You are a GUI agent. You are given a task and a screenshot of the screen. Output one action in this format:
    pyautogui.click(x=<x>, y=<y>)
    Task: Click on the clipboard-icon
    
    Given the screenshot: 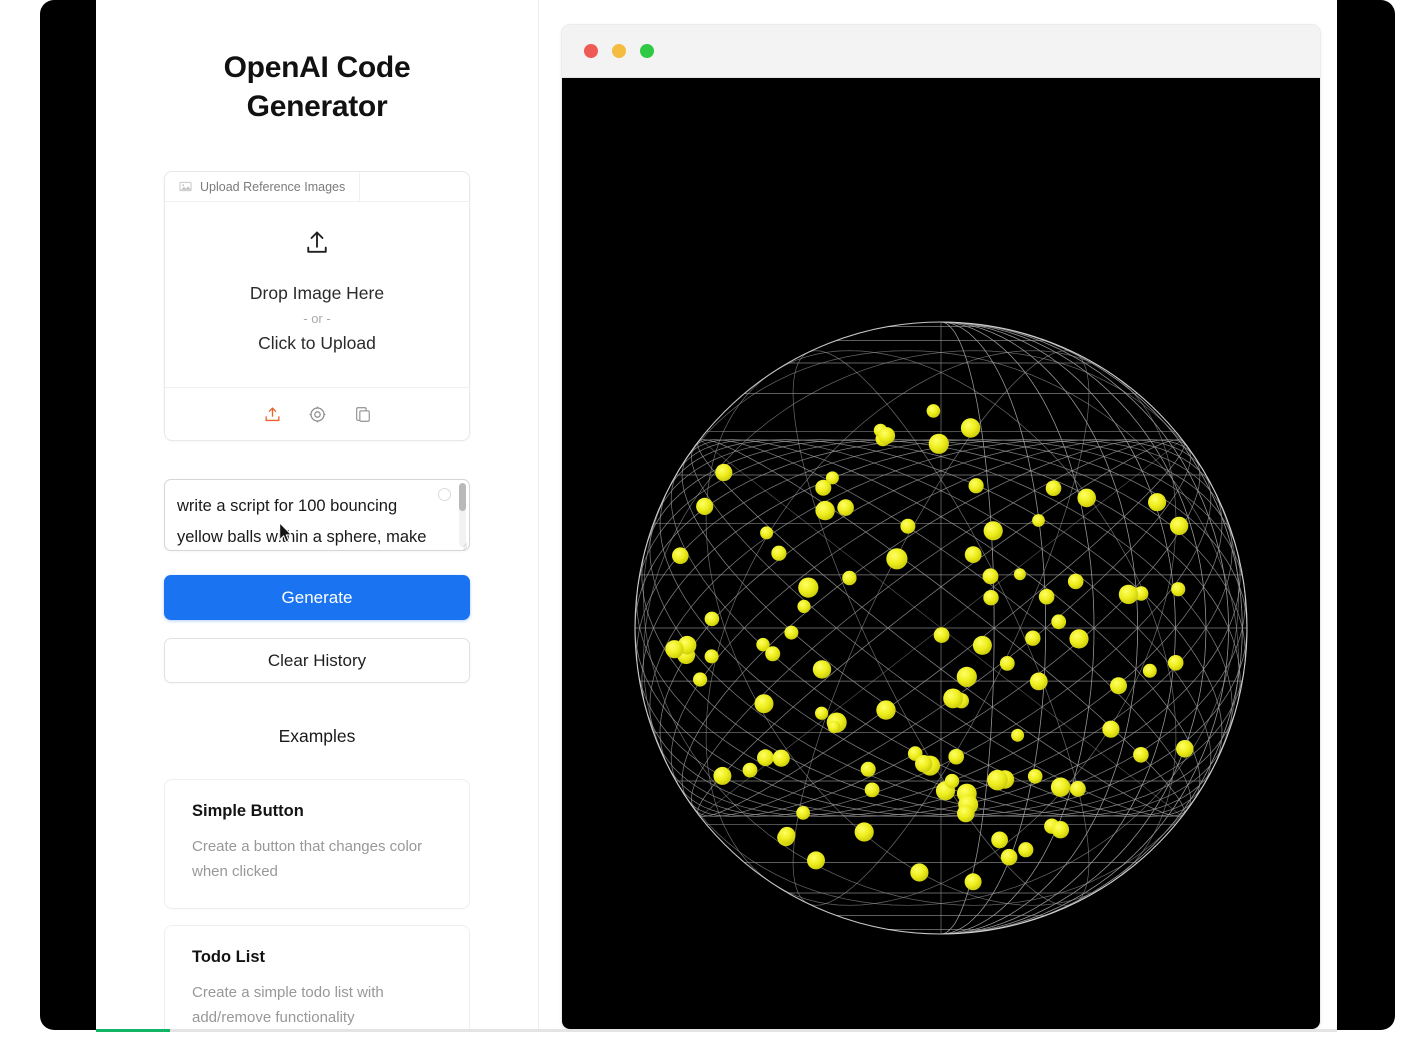 What is the action you would take?
    pyautogui.click(x=362, y=414)
    